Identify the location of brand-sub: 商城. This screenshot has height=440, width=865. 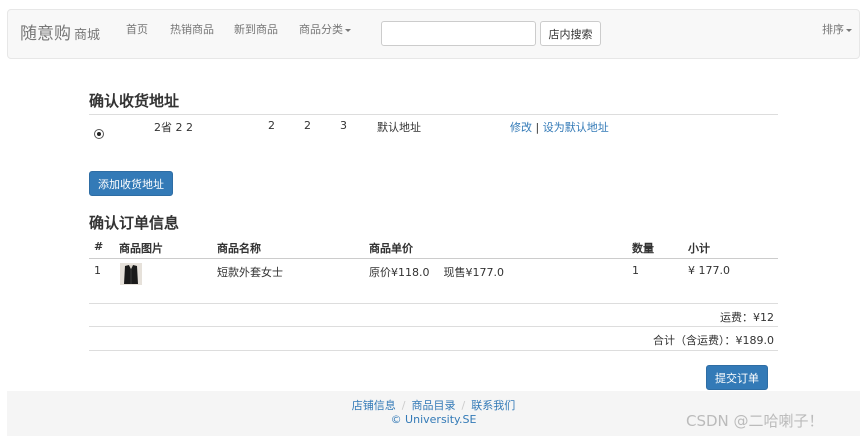
(87, 35).